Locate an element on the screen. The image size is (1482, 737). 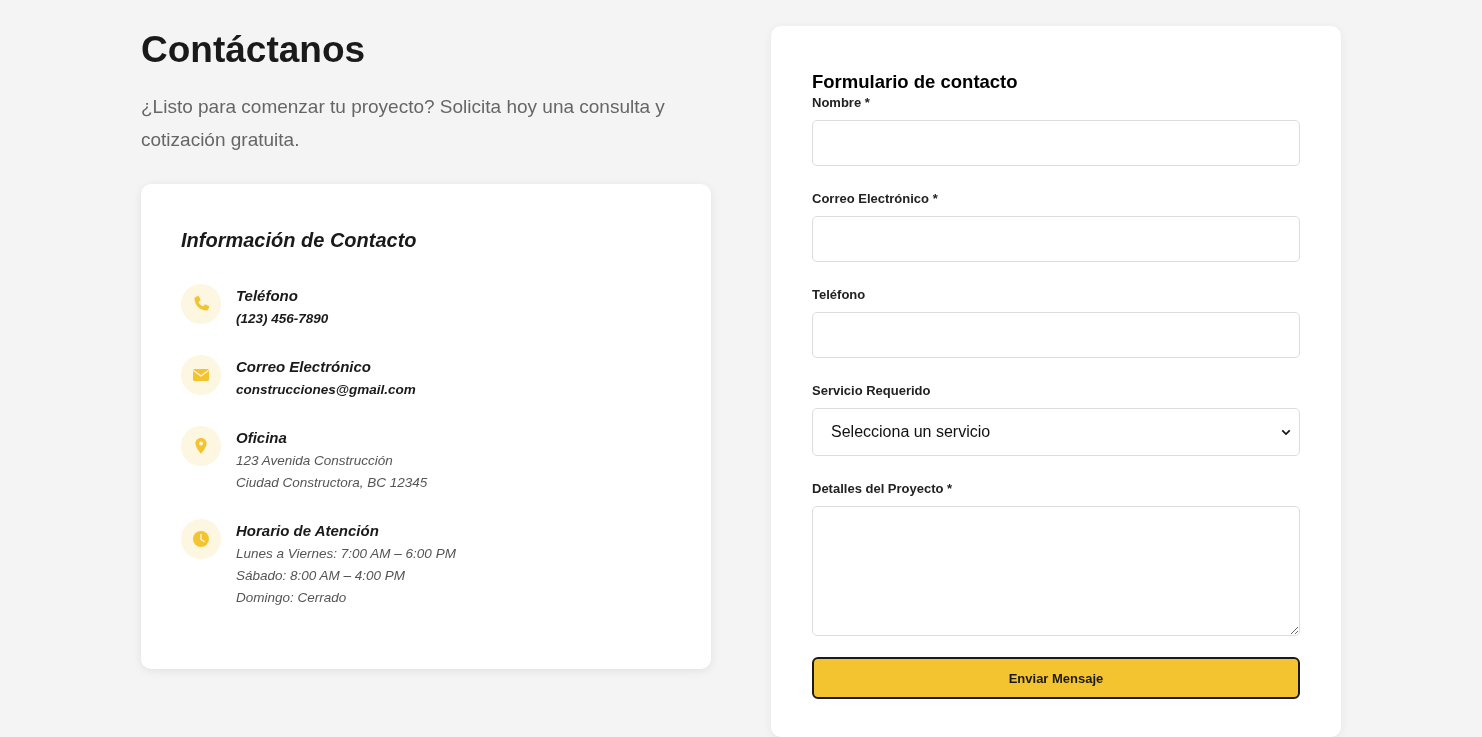
contact-link: construcciones@gmail.com is located at coordinates (326, 390).